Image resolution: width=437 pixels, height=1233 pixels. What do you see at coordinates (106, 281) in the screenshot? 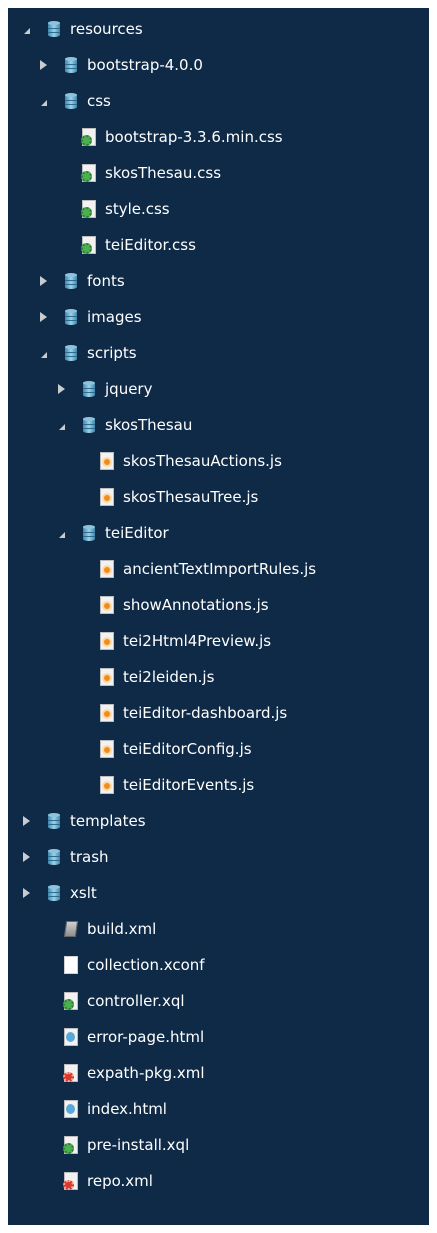
I see `tree-item-label: fonts` at bounding box center [106, 281].